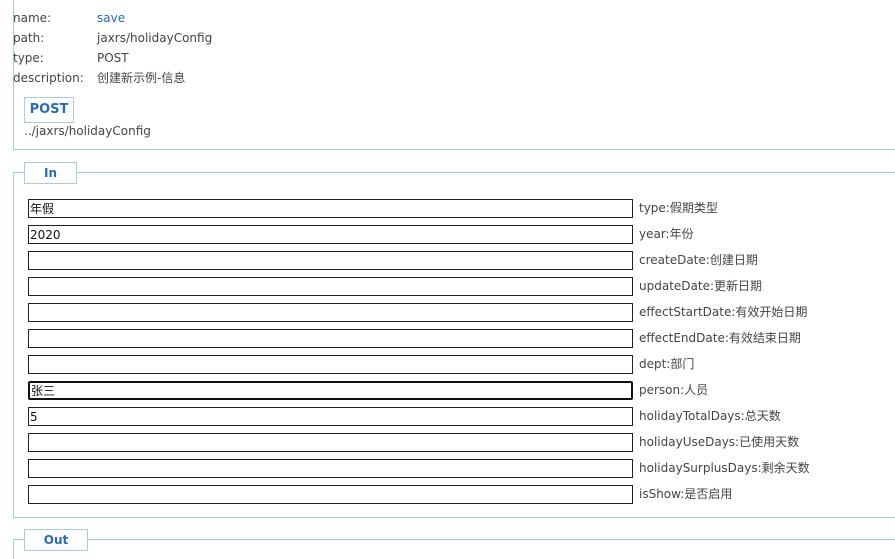 The width and height of the screenshot is (895, 559). What do you see at coordinates (141, 78) in the screenshot?
I see `meta-description-value: 创建新示例-信息` at bounding box center [141, 78].